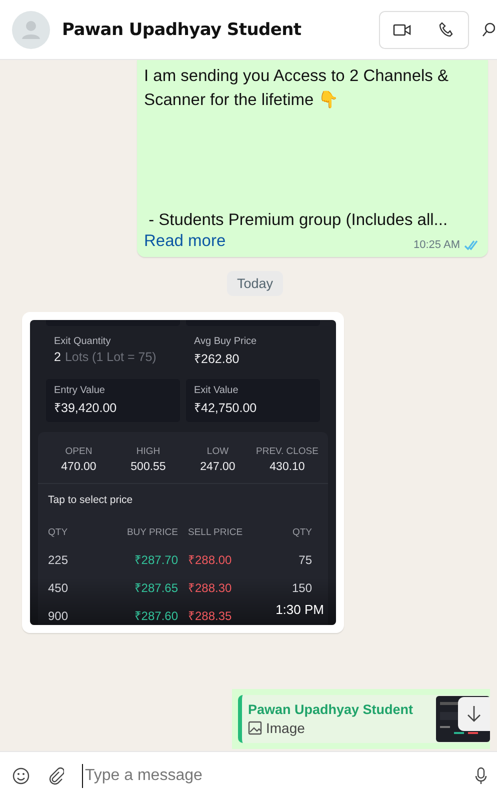  Describe the element at coordinates (210, 616) in the screenshot. I see `table-cell-text: ₹288.35` at that location.